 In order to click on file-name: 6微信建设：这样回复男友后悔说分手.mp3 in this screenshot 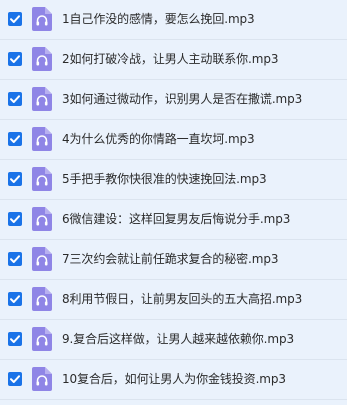, I will do `click(176, 220)`.